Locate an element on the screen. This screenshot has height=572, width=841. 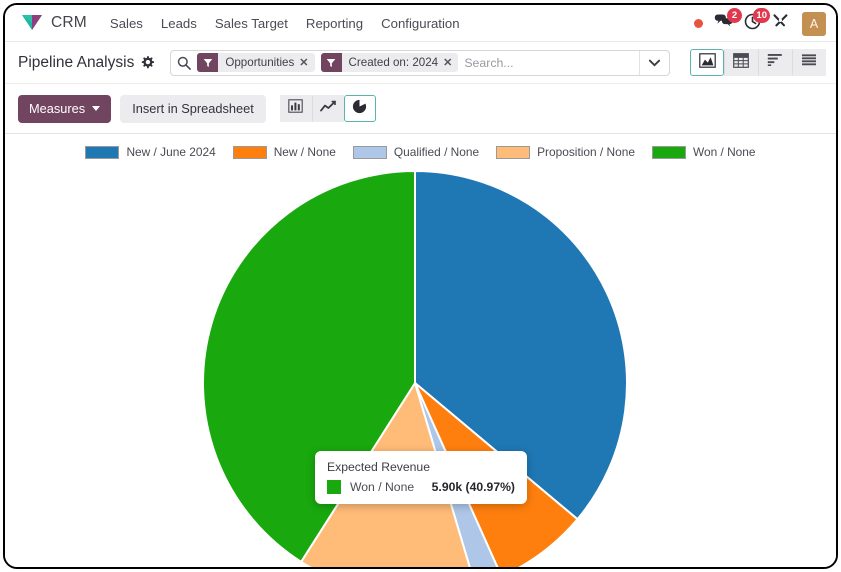
breadcrumb: Pipeline Analysis is located at coordinates (86, 62).